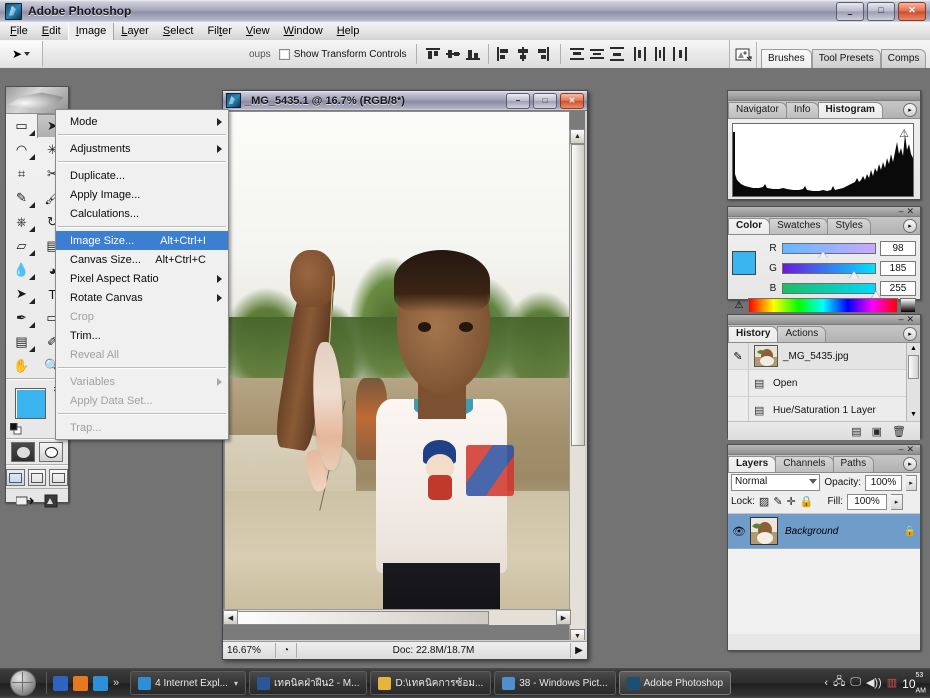  Describe the element at coordinates (850, 11) in the screenshot. I see `minimize-button: –` at that location.